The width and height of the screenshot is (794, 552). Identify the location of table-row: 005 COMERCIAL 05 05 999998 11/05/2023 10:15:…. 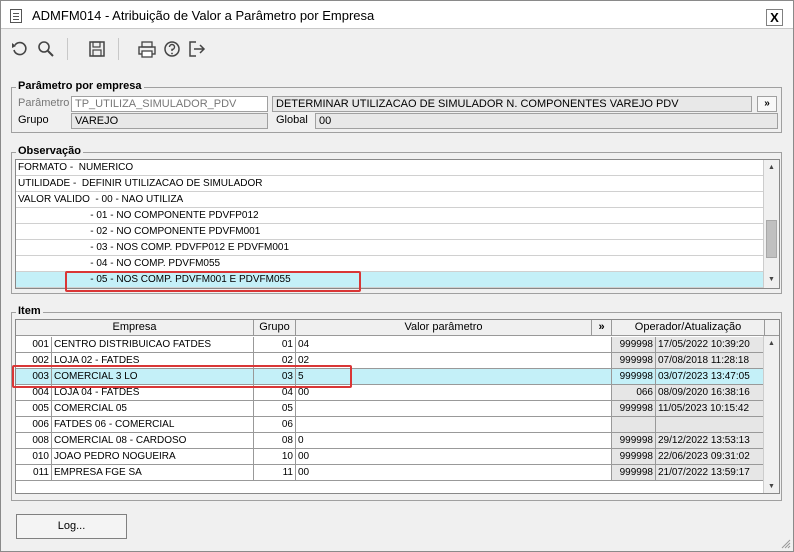
(390, 409).